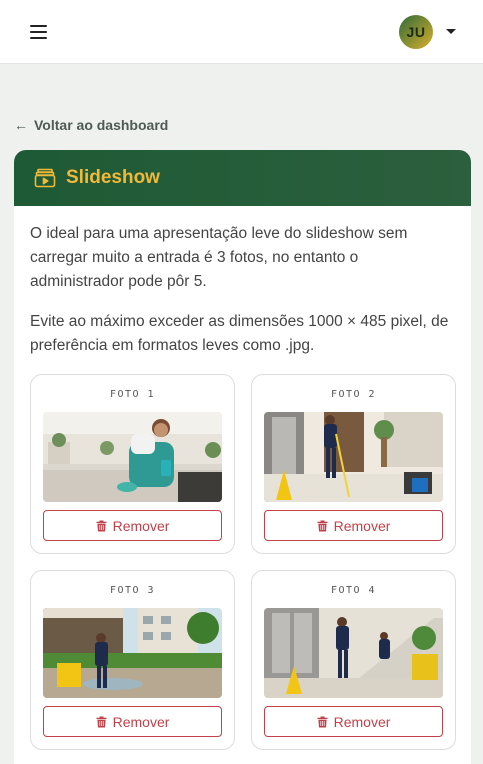 This screenshot has height=764, width=483. What do you see at coordinates (21, 125) in the screenshot?
I see `arrow-left-icon: ←` at bounding box center [21, 125].